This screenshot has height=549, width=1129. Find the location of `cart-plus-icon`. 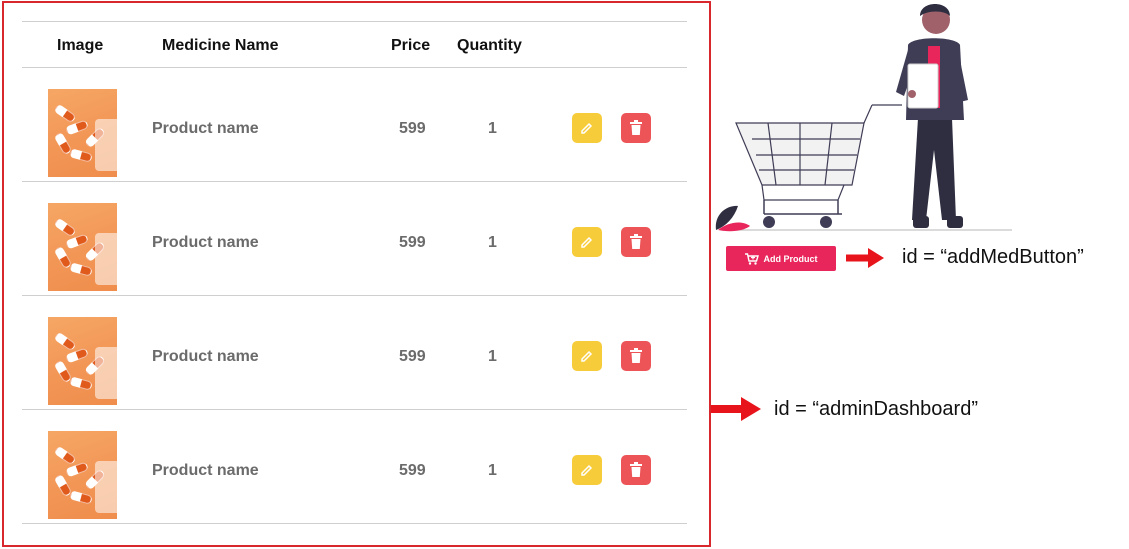

cart-plus-icon is located at coordinates (751, 258).